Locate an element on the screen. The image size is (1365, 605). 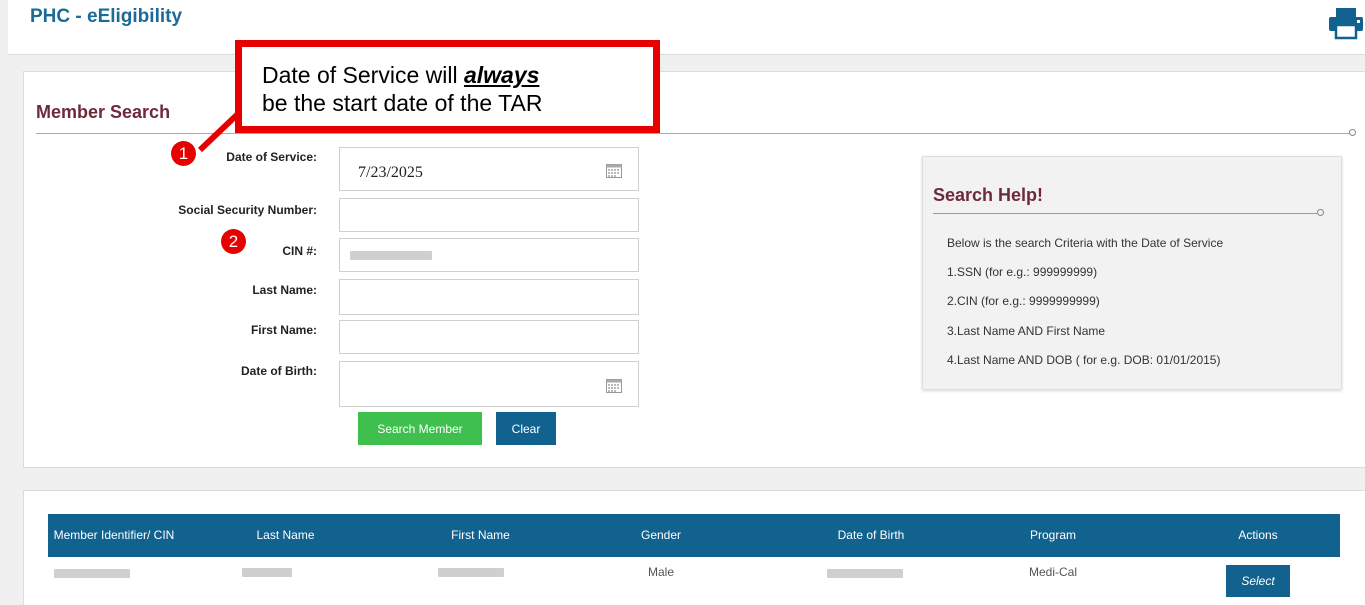
gender-cell: Male is located at coordinates (660, 572).